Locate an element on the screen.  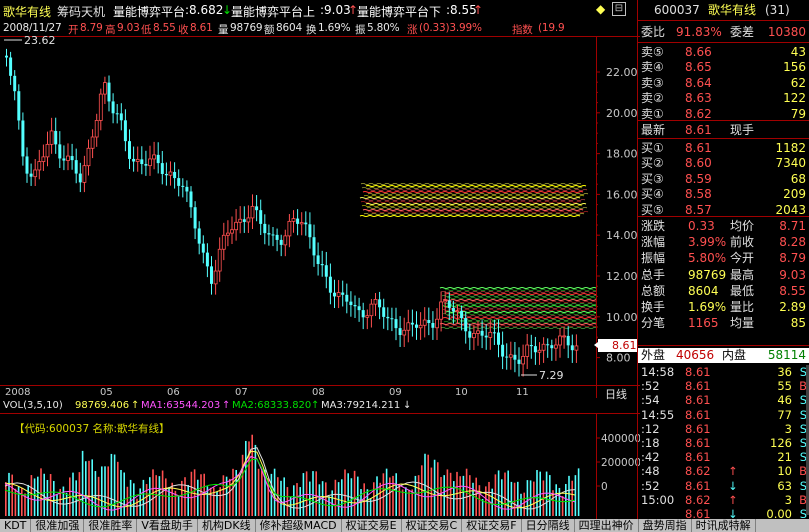
date-tick: 05 is located at coordinates (106, 392).